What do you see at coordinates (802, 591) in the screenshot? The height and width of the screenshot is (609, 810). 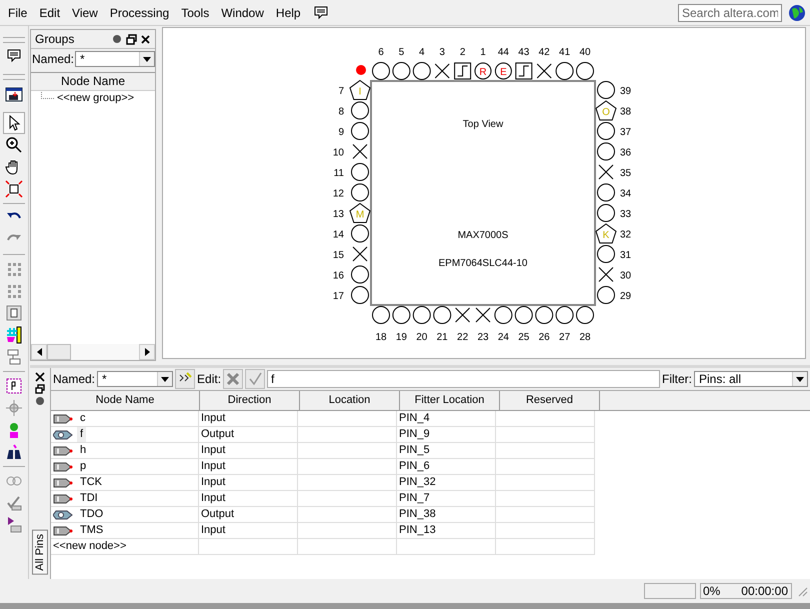 I see `resize-grip-icon` at bounding box center [802, 591].